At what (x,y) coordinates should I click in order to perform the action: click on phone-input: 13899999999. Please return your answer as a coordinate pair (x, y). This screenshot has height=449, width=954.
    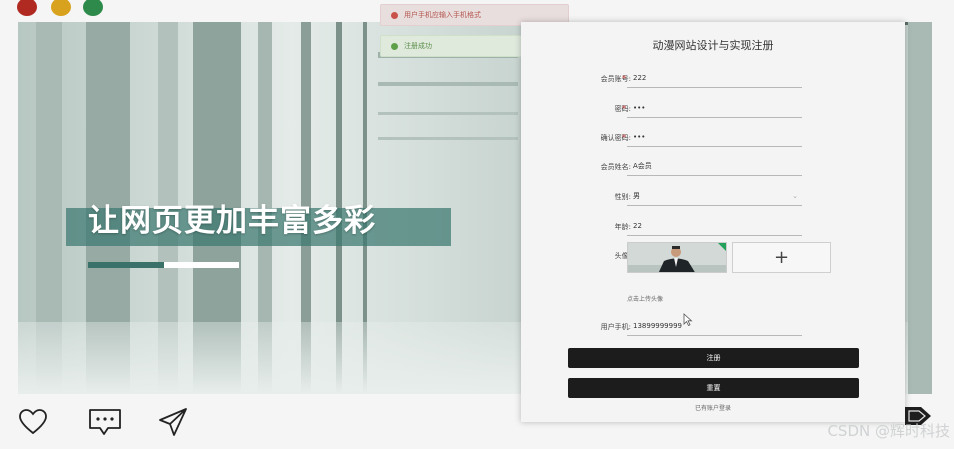
    Looking at the image, I should click on (714, 326).